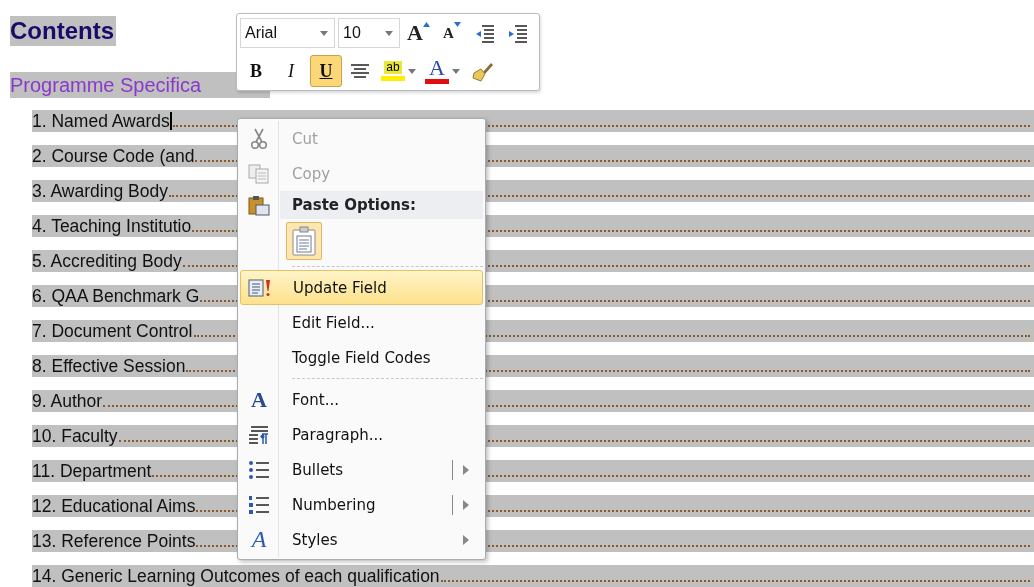 The height and width of the screenshot is (587, 1034). I want to click on toc-entry-text: 9. Author, so click(67, 401).